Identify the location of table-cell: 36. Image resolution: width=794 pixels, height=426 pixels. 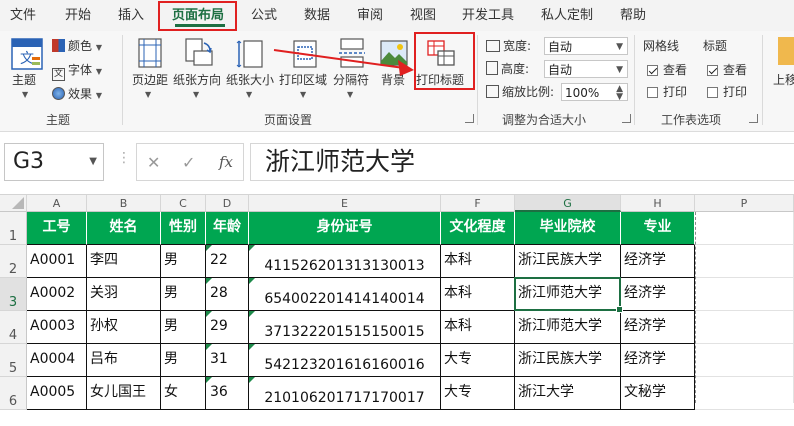
(227, 393).